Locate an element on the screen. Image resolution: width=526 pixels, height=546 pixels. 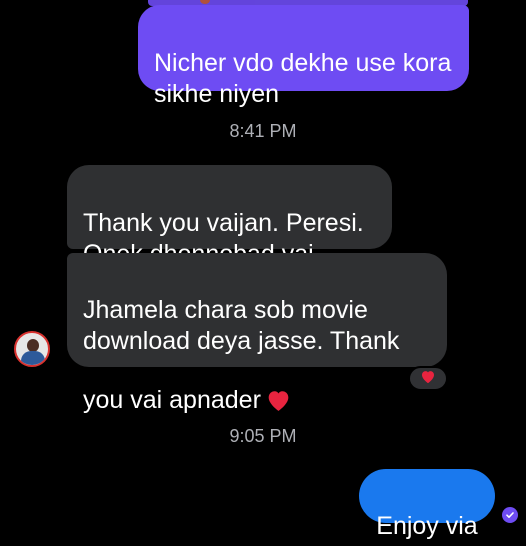
avatar-body is located at coordinates (33, 358).